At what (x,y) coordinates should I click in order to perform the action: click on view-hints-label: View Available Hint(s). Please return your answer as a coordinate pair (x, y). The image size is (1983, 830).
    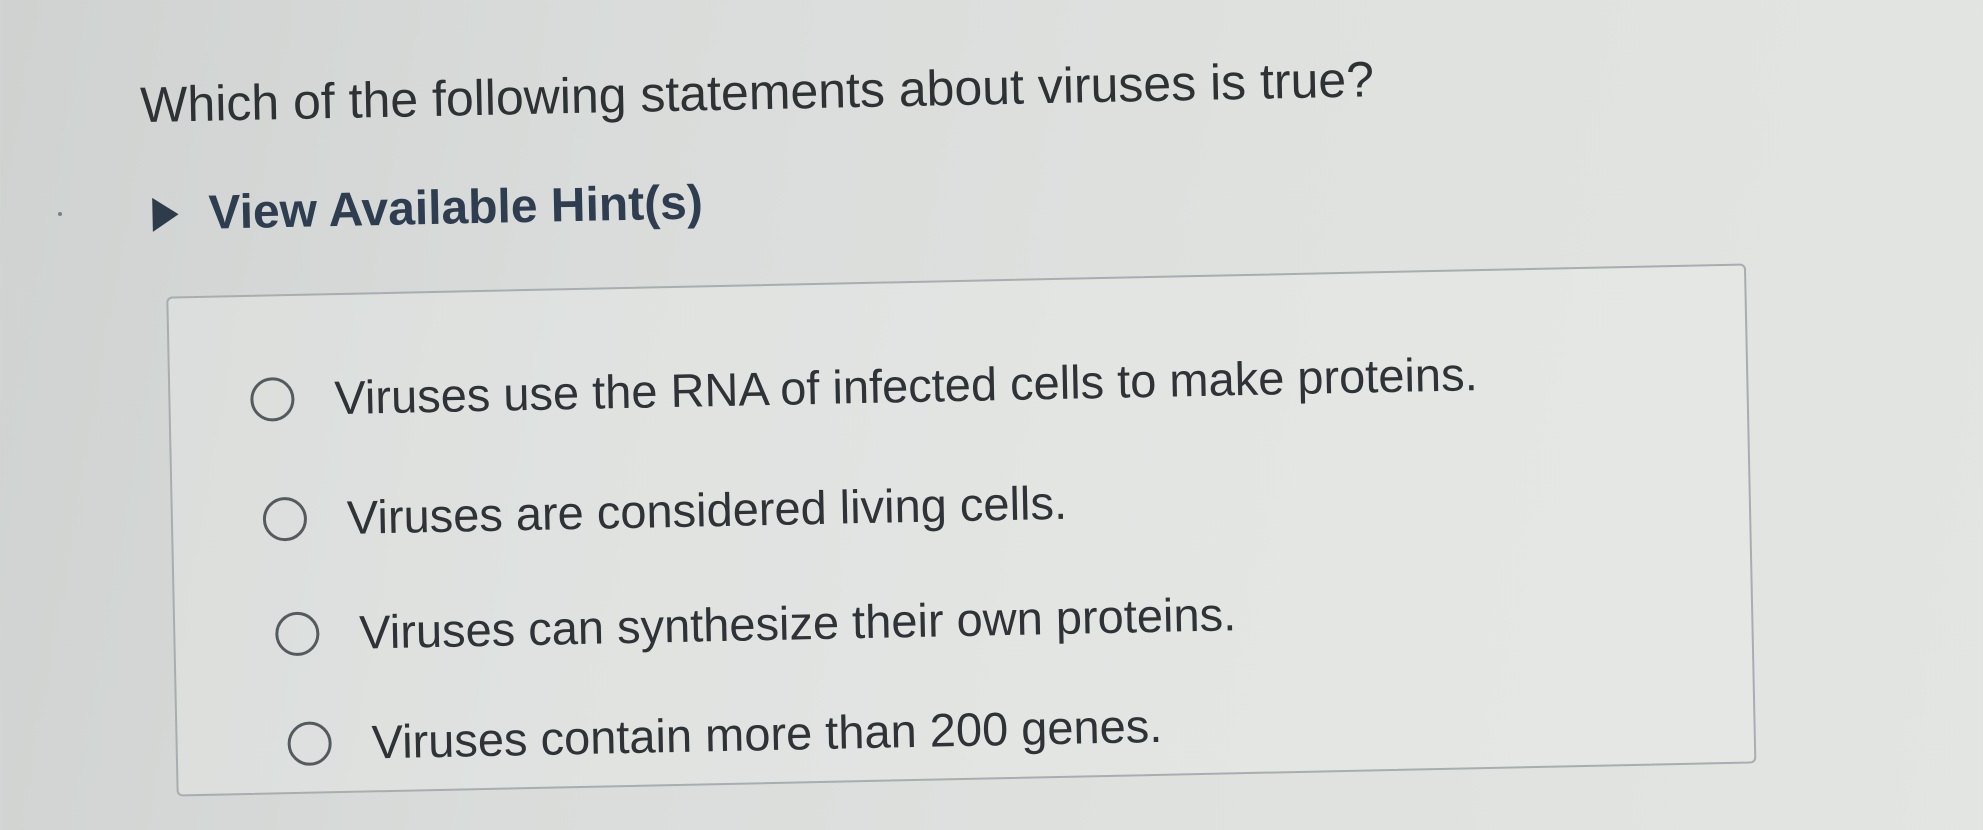
    Looking at the image, I should click on (455, 208).